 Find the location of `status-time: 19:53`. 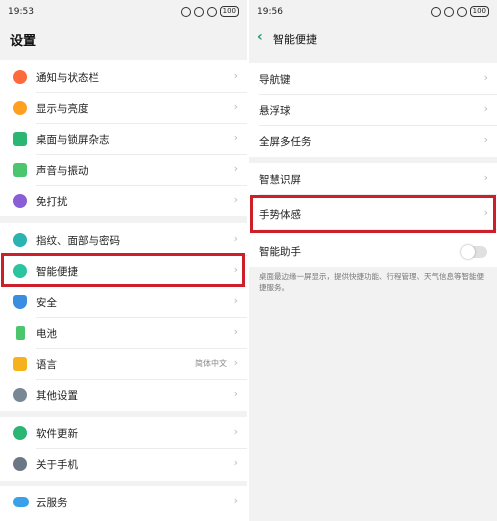

status-time: 19:53 is located at coordinates (21, 12).